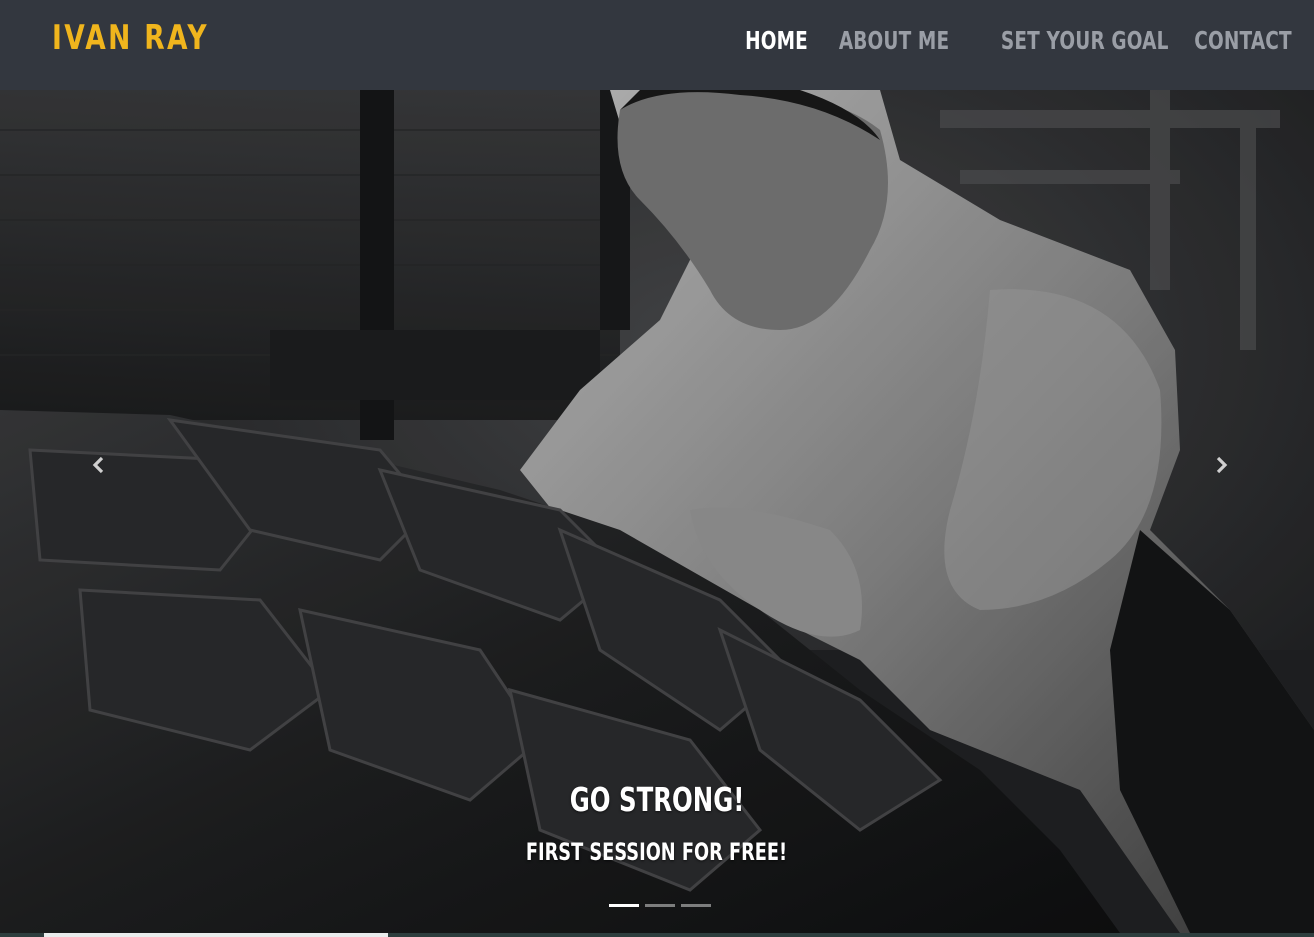 The height and width of the screenshot is (937, 1314). I want to click on carousel-caption-title: GO STRONG!, so click(657, 799).